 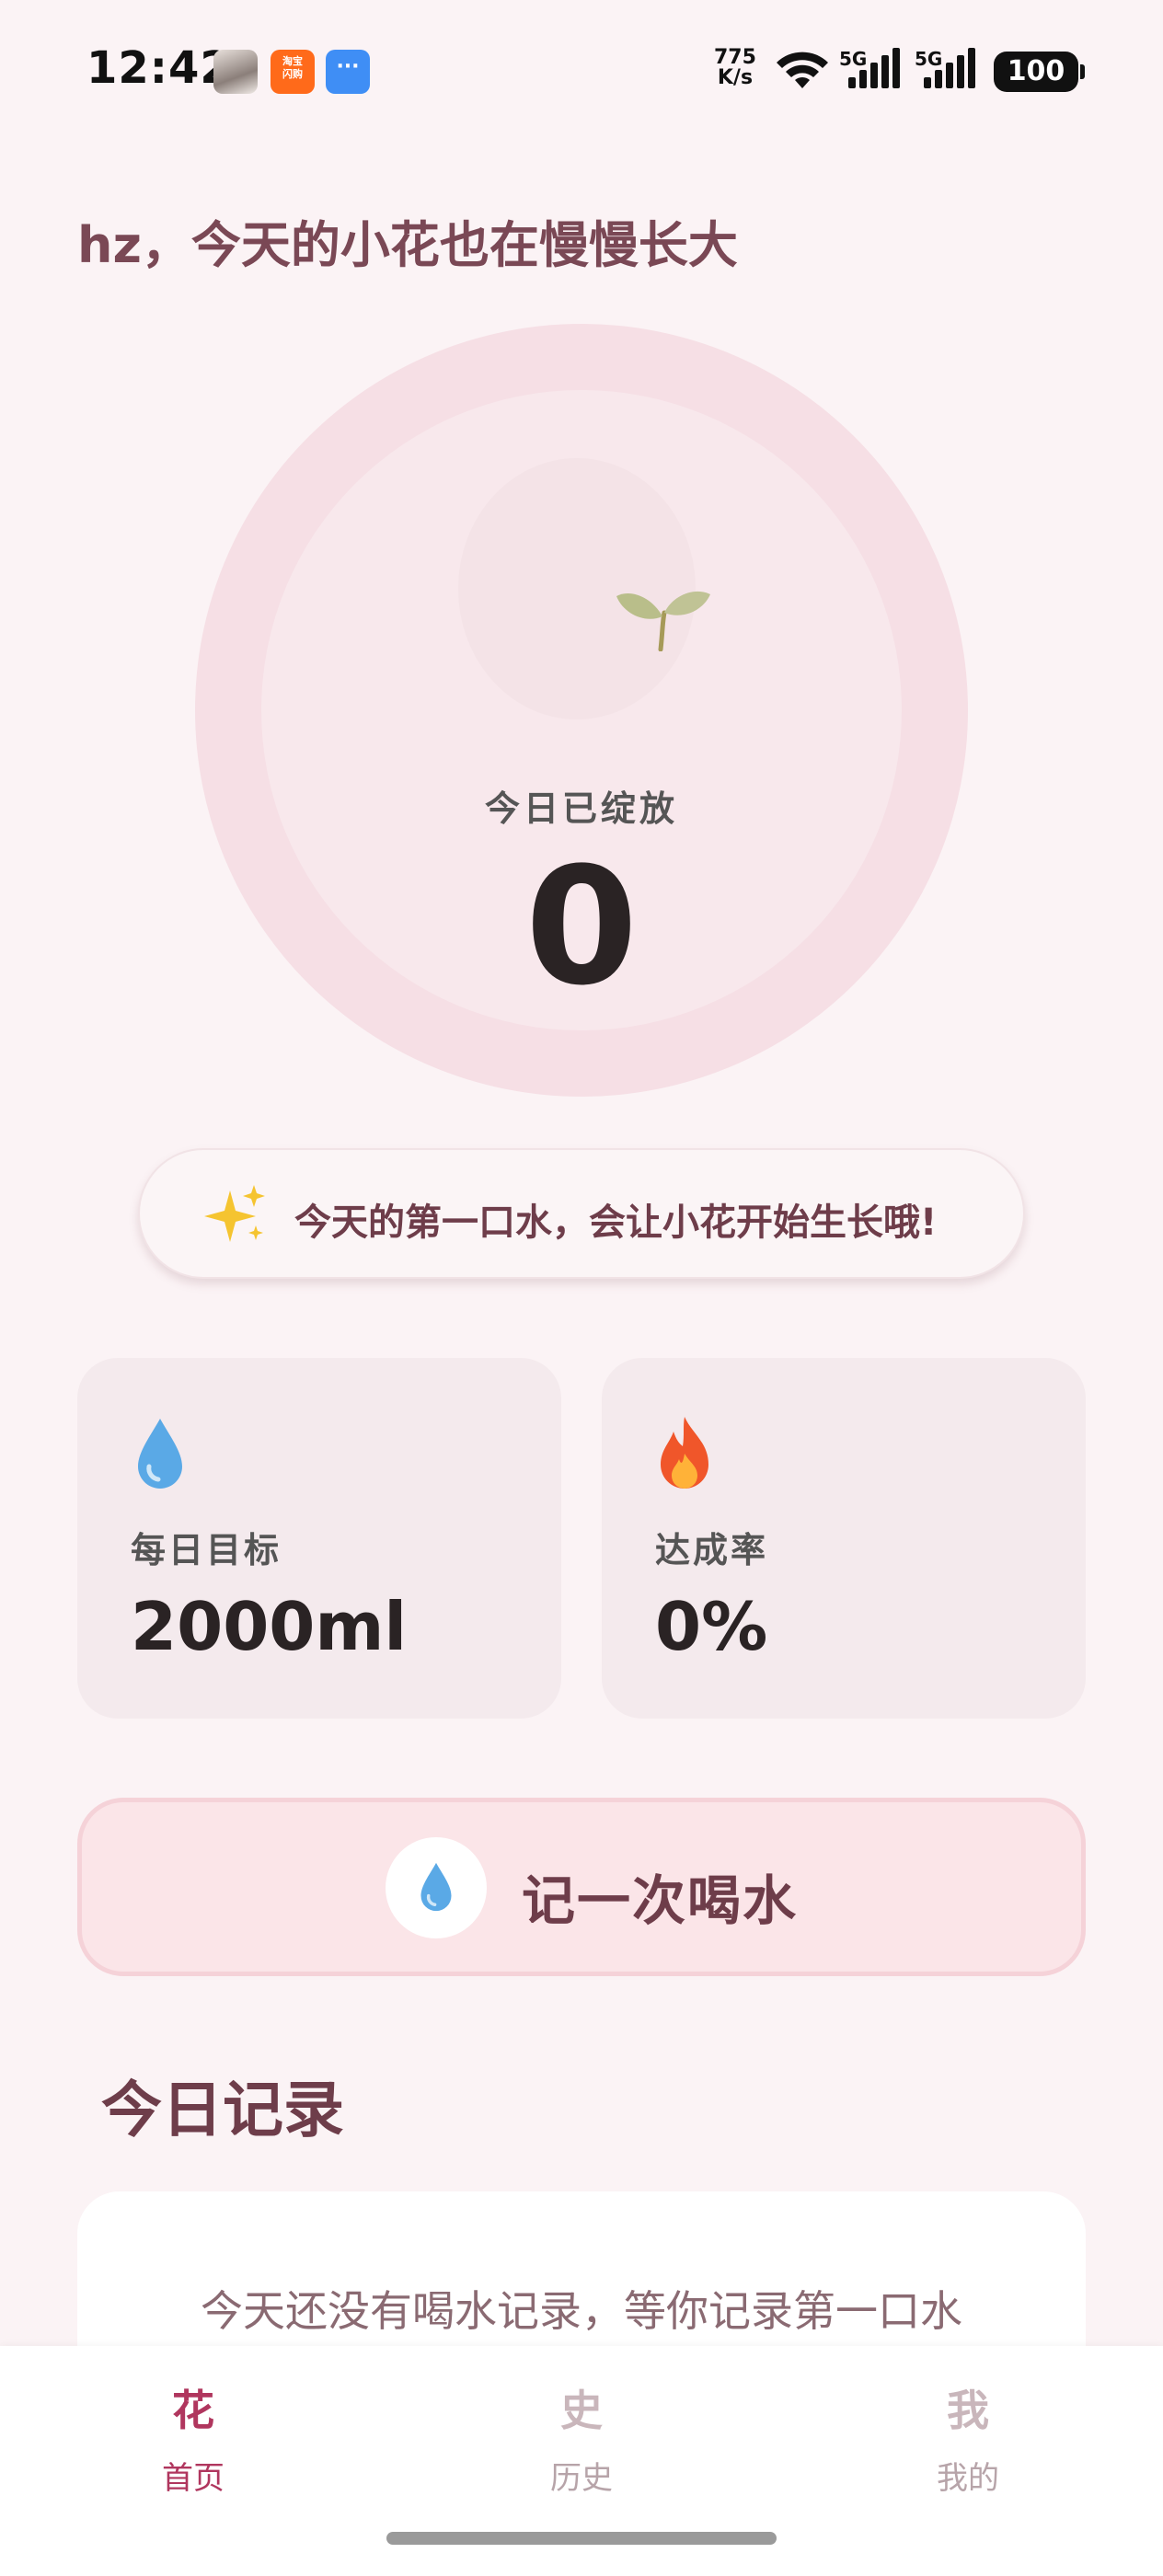 What do you see at coordinates (661, 1901) in the screenshot?
I see `record-water-label: 记一次喝水` at bounding box center [661, 1901].